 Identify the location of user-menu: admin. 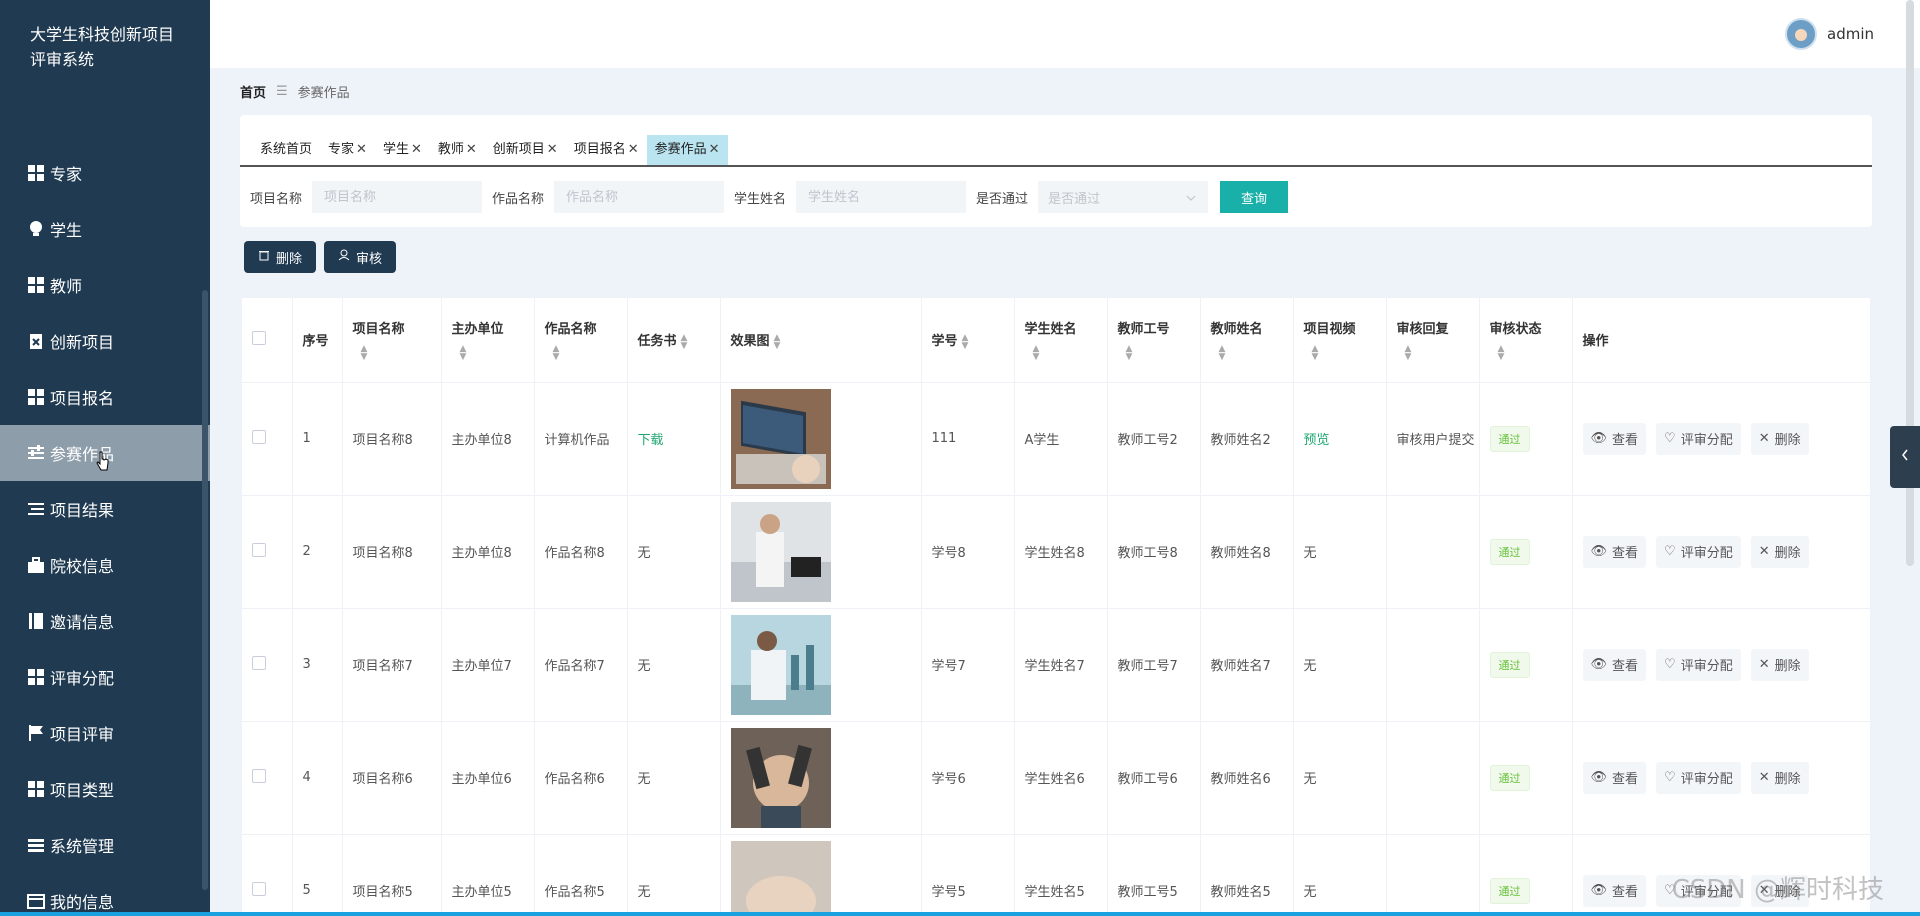
(1829, 34).